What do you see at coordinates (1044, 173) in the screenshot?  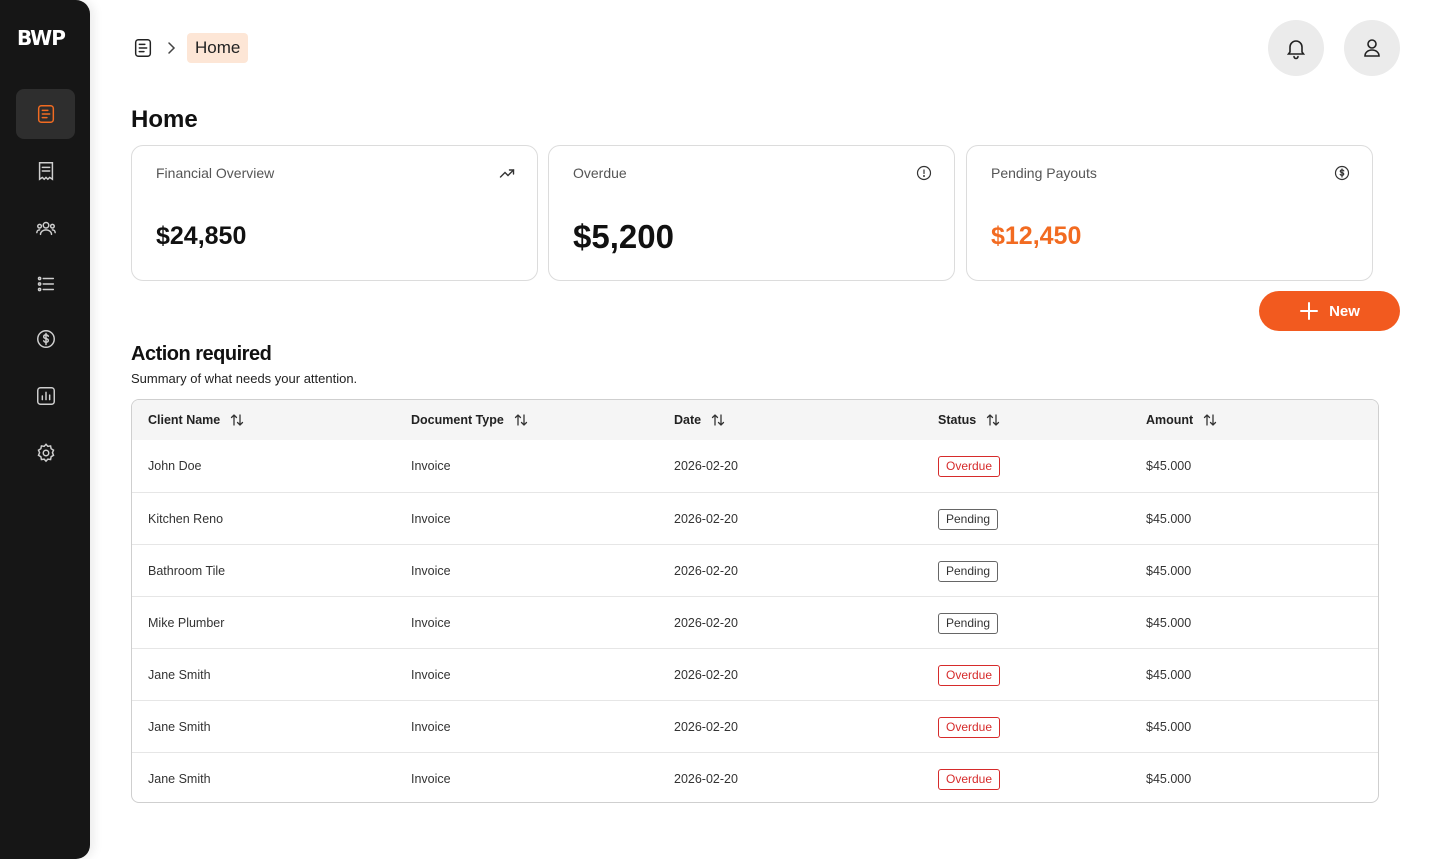 I see `card-label: Pending Payouts` at bounding box center [1044, 173].